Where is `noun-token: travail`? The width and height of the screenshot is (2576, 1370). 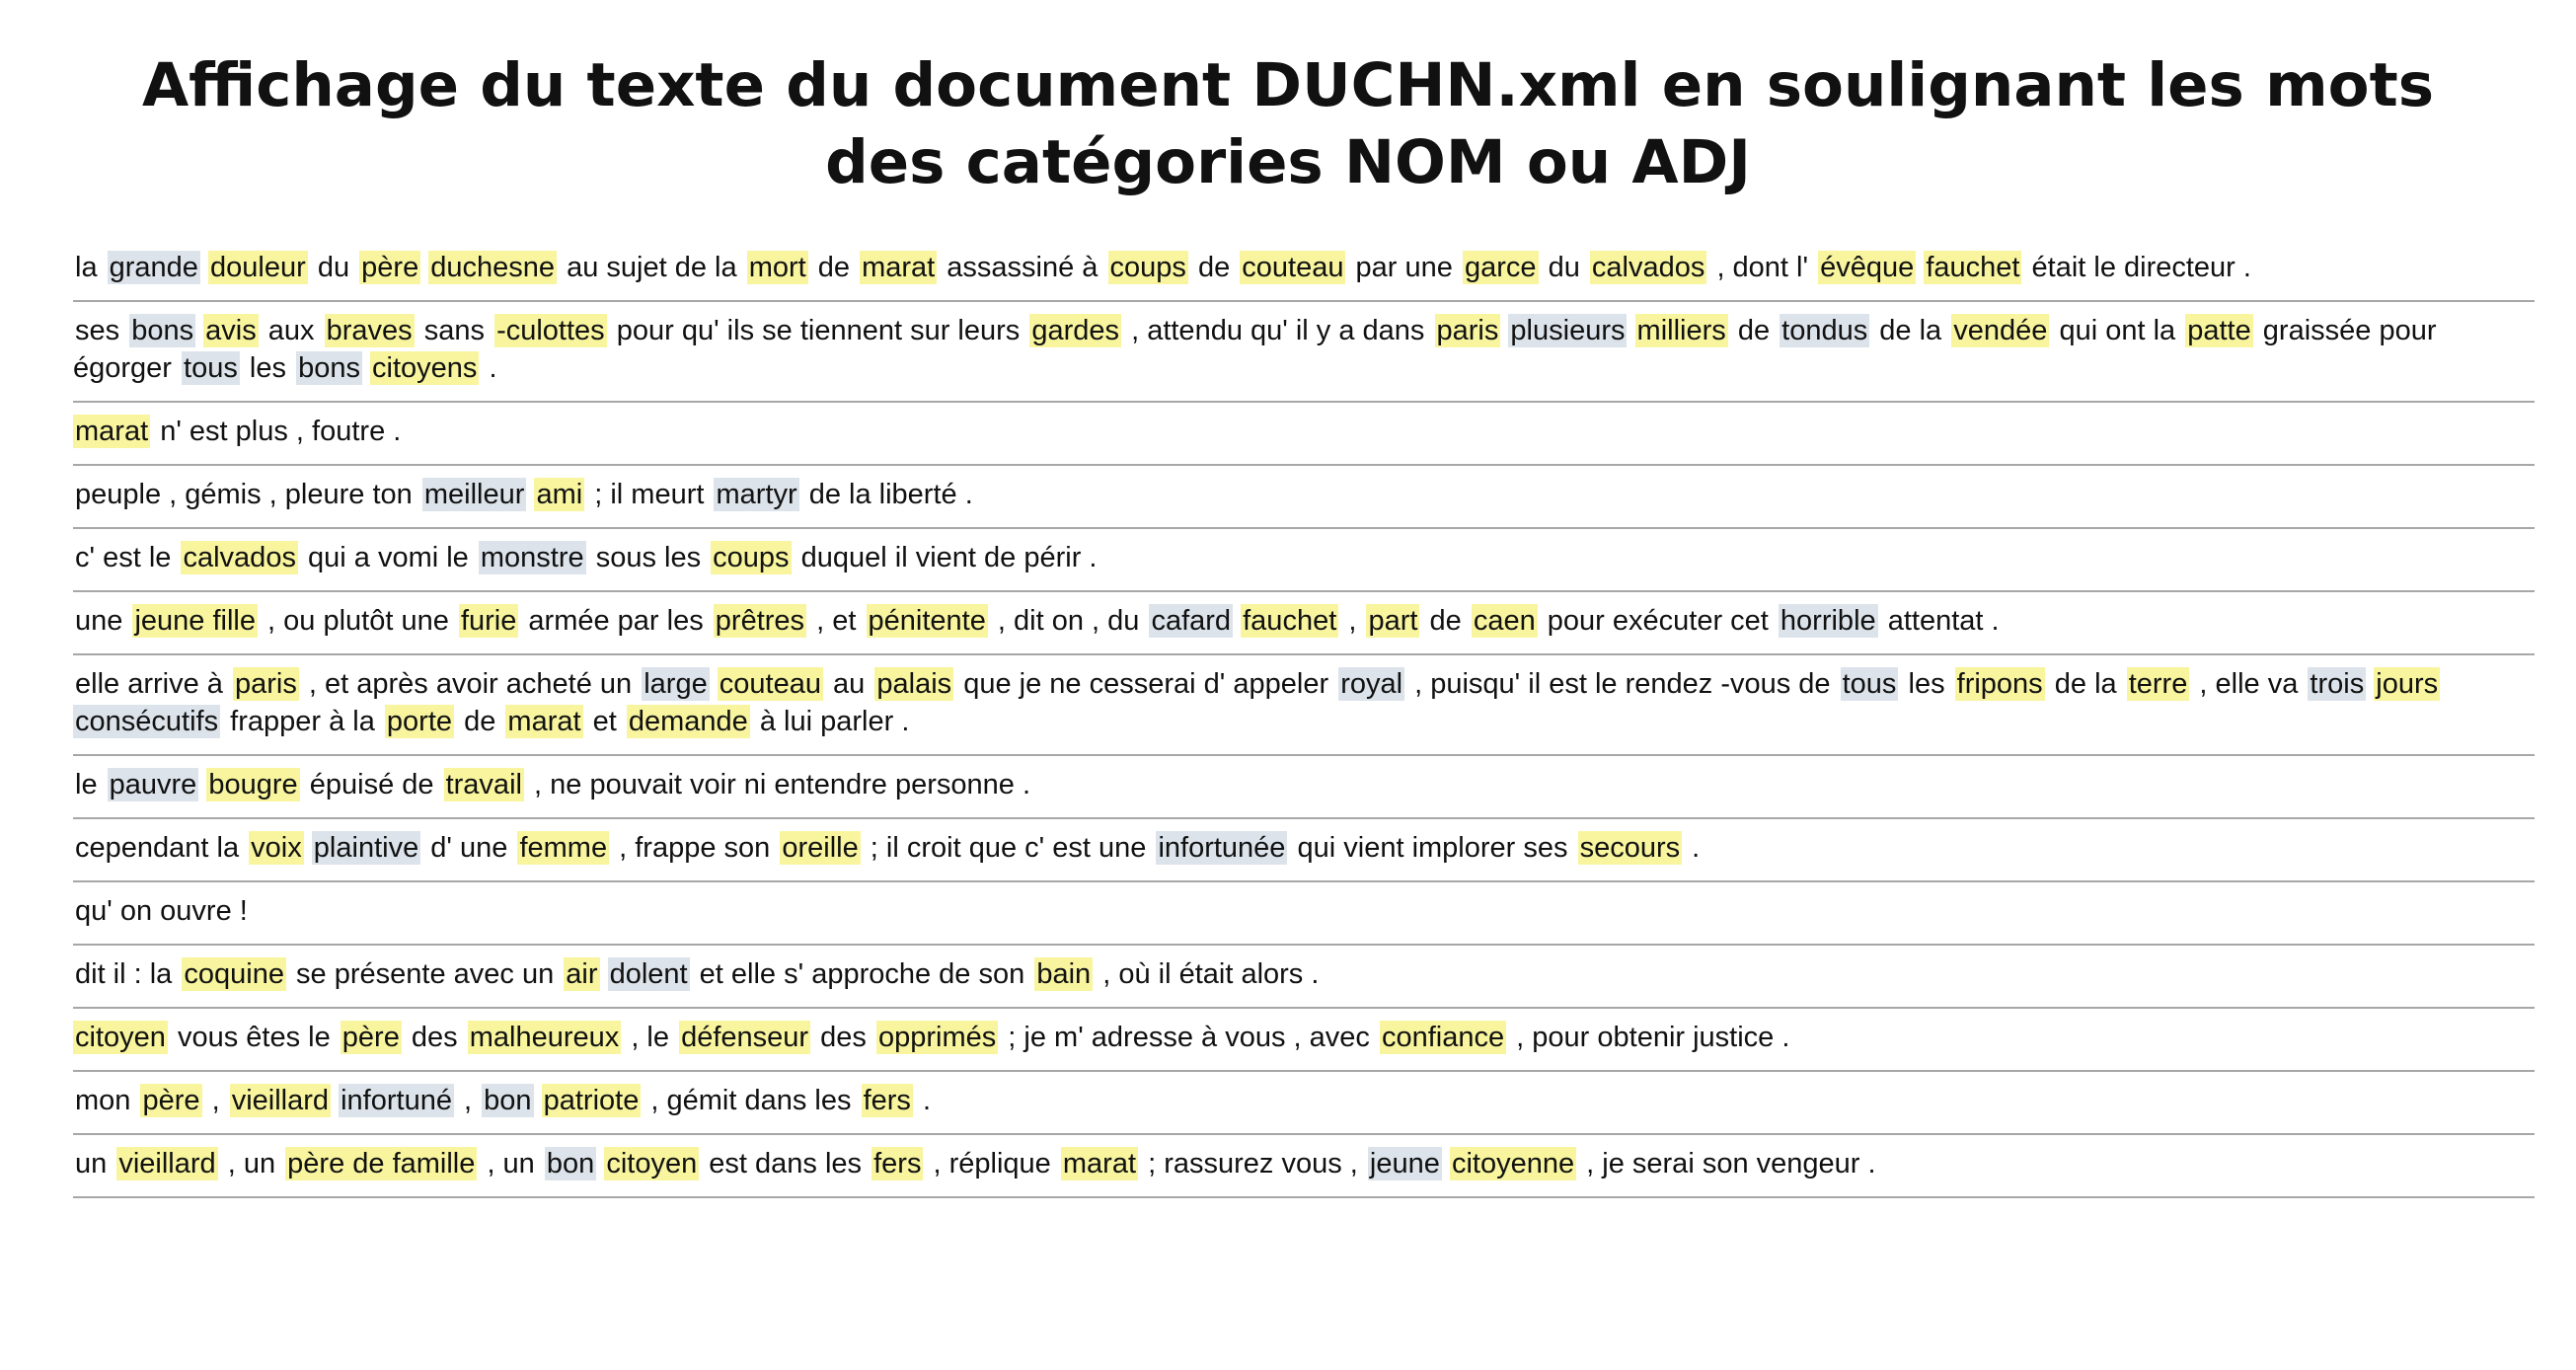 noun-token: travail is located at coordinates (484, 784).